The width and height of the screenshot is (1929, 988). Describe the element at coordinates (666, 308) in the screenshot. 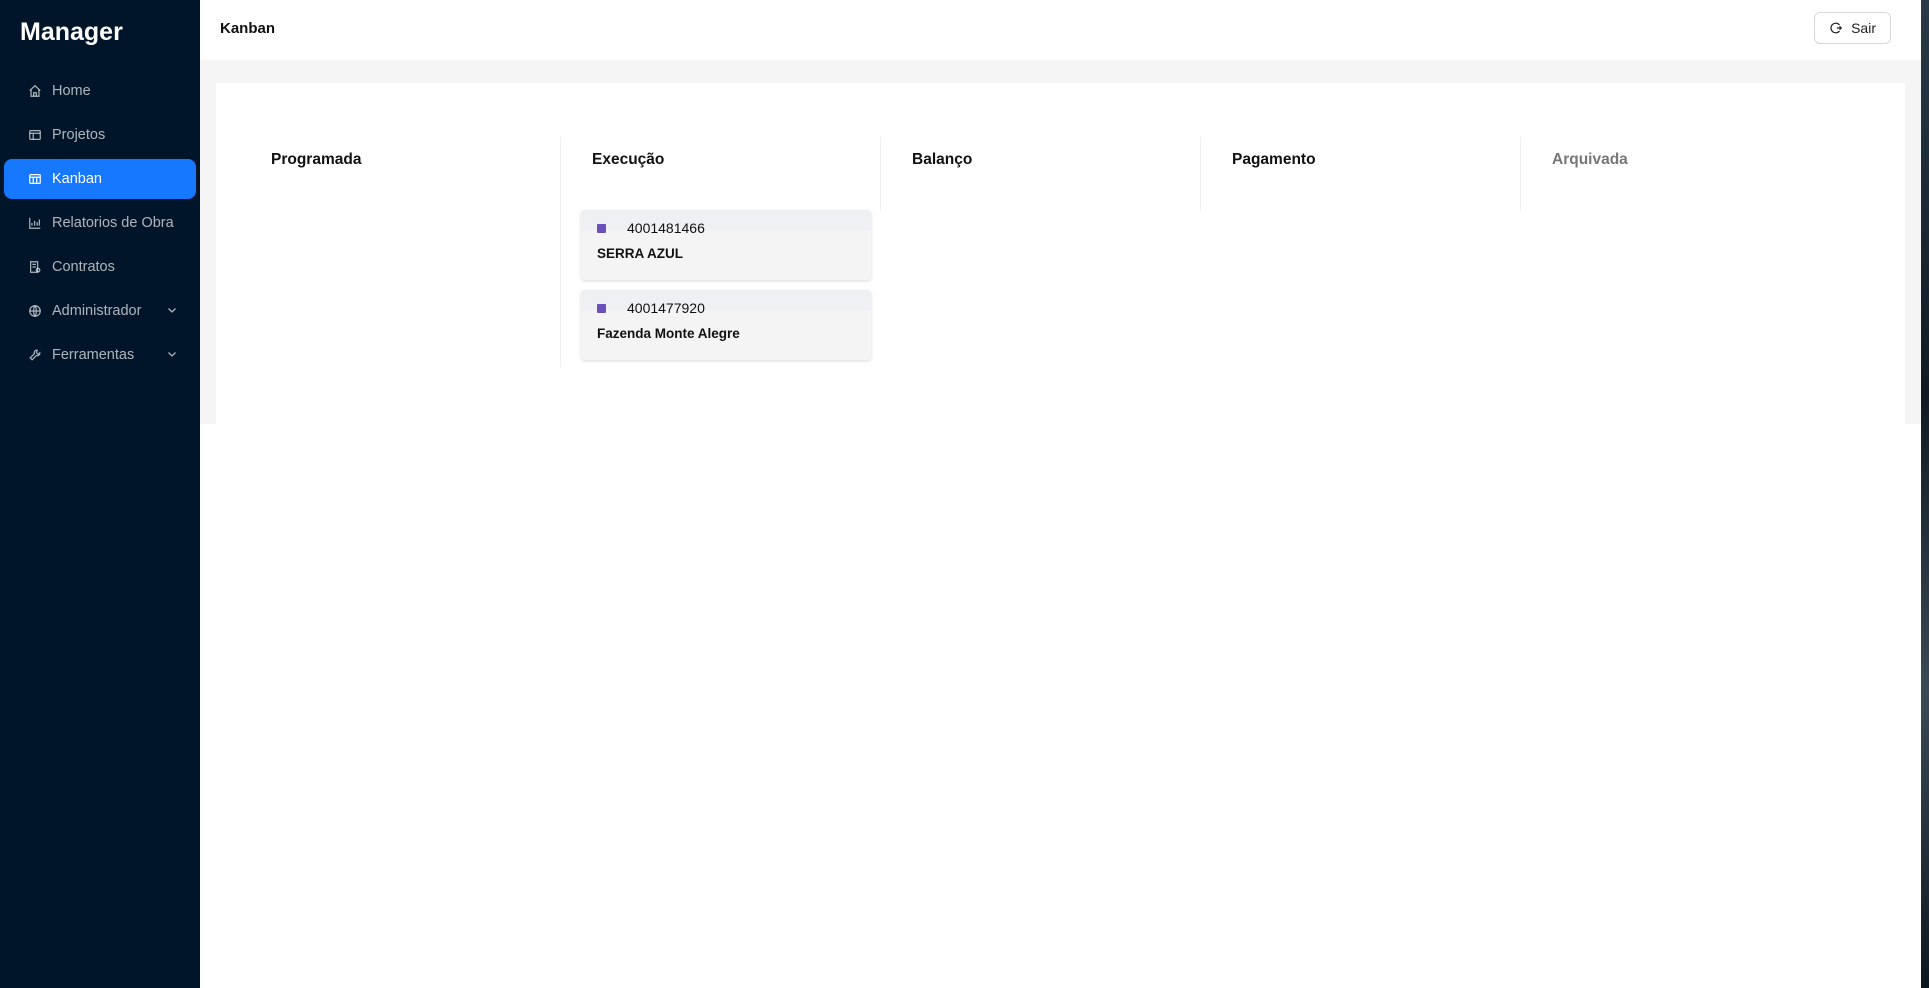

I see `card-code: 4001477920` at that location.